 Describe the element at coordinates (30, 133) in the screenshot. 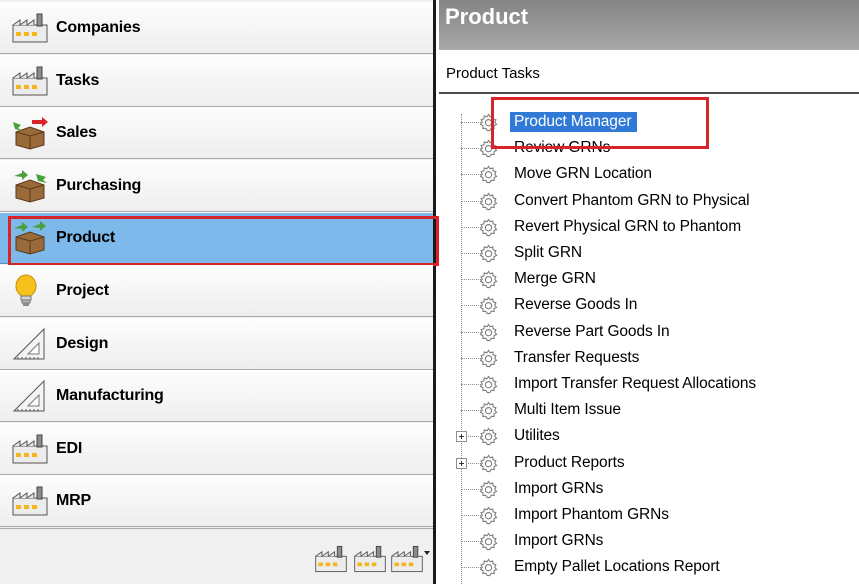

I see `box-out-icon` at that location.